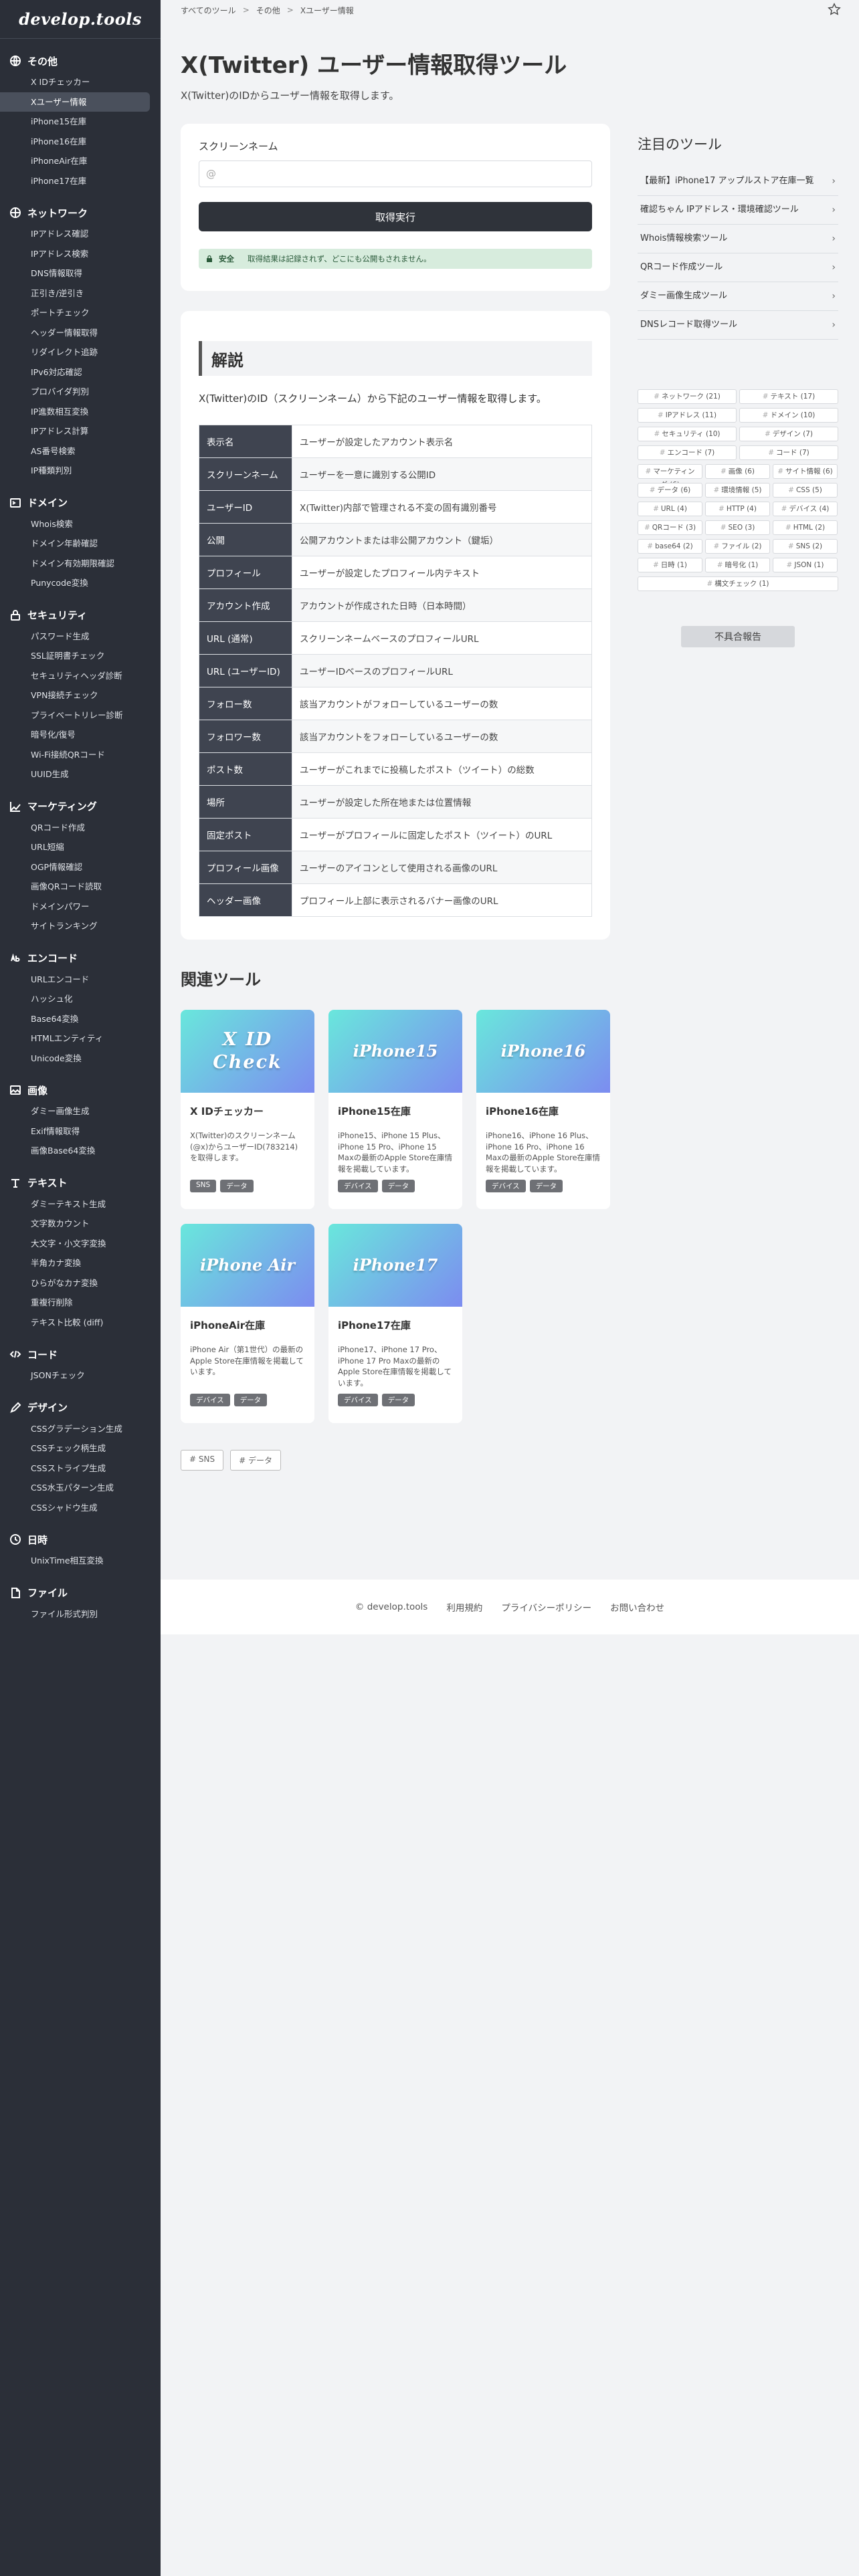 Image resolution: width=859 pixels, height=2576 pixels. What do you see at coordinates (204, 1186) in the screenshot?
I see `tool-tag: SNS` at bounding box center [204, 1186].